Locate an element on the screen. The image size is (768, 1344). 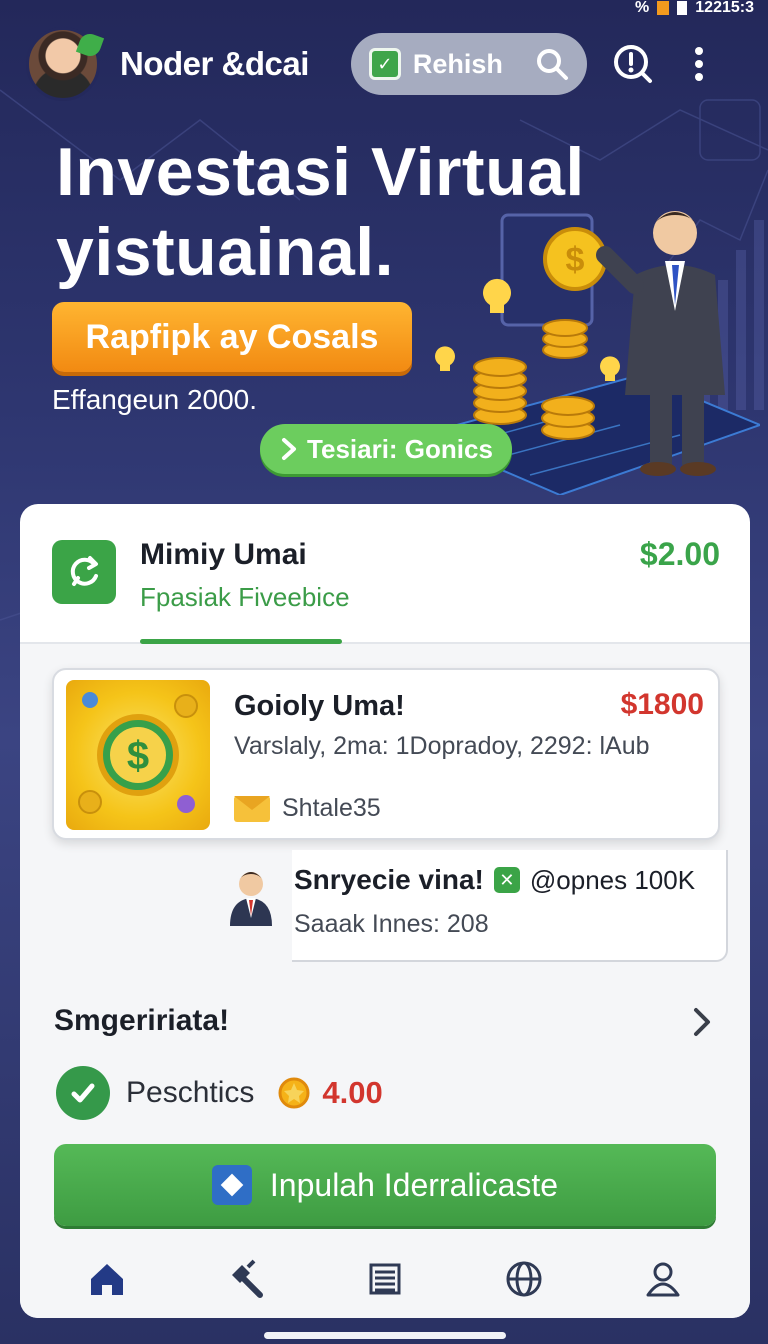
hammer-icon is located at coordinates (248, 1278).